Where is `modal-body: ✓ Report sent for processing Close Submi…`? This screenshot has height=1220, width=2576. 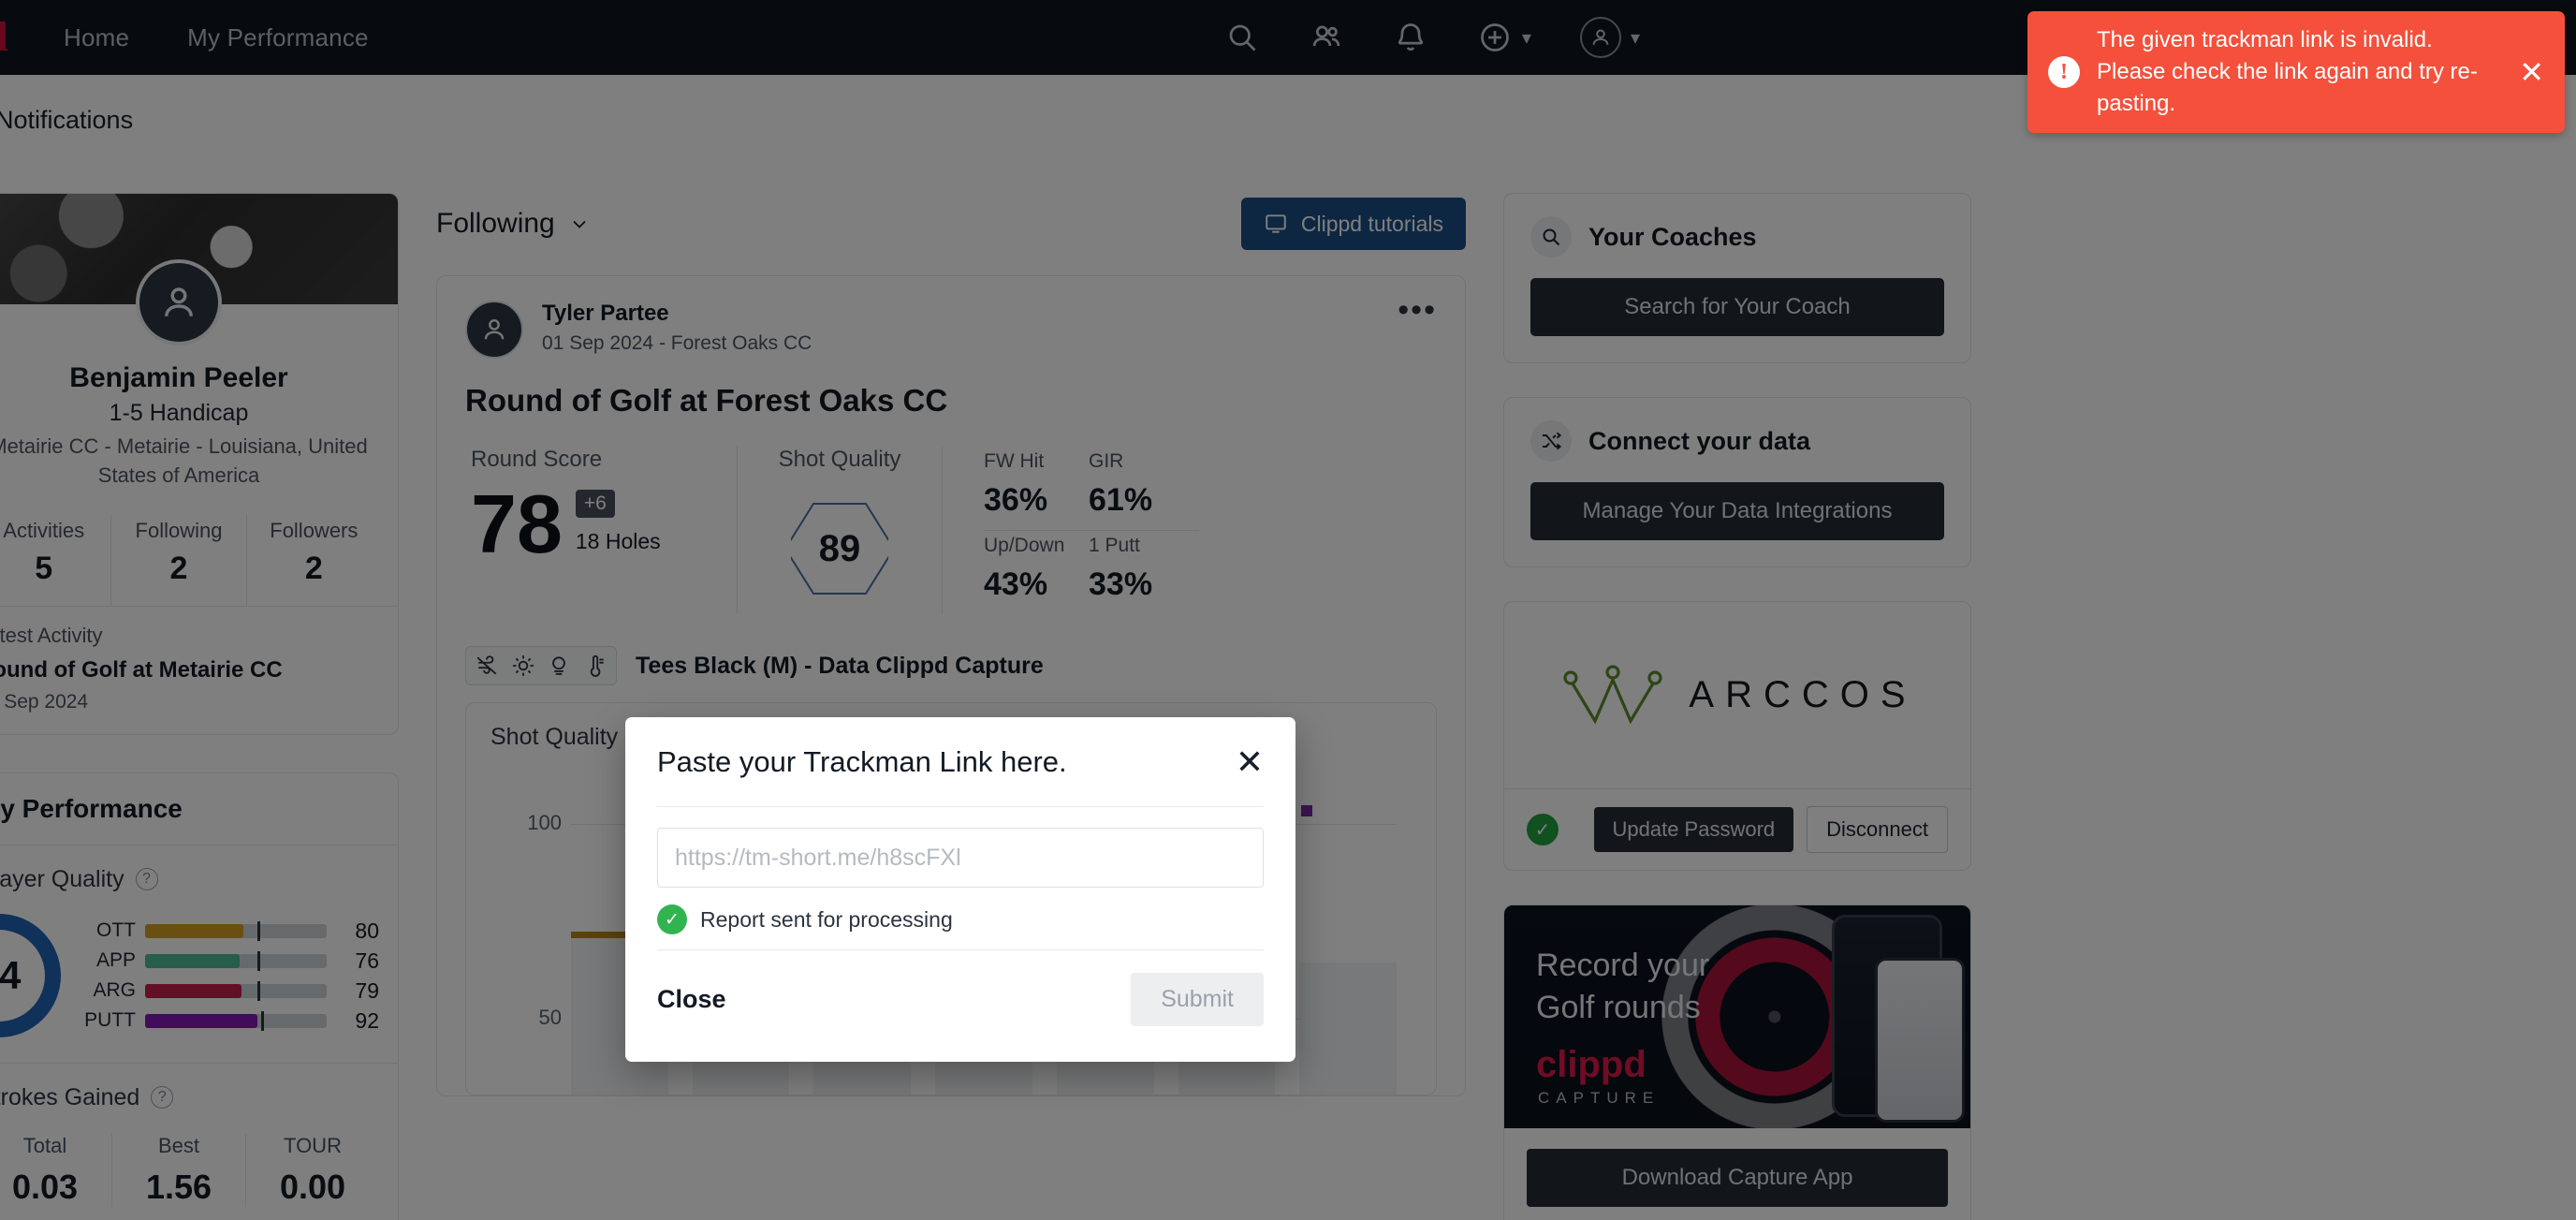 modal-body: ✓ Report sent for processing Close Submi… is located at coordinates (961, 916).